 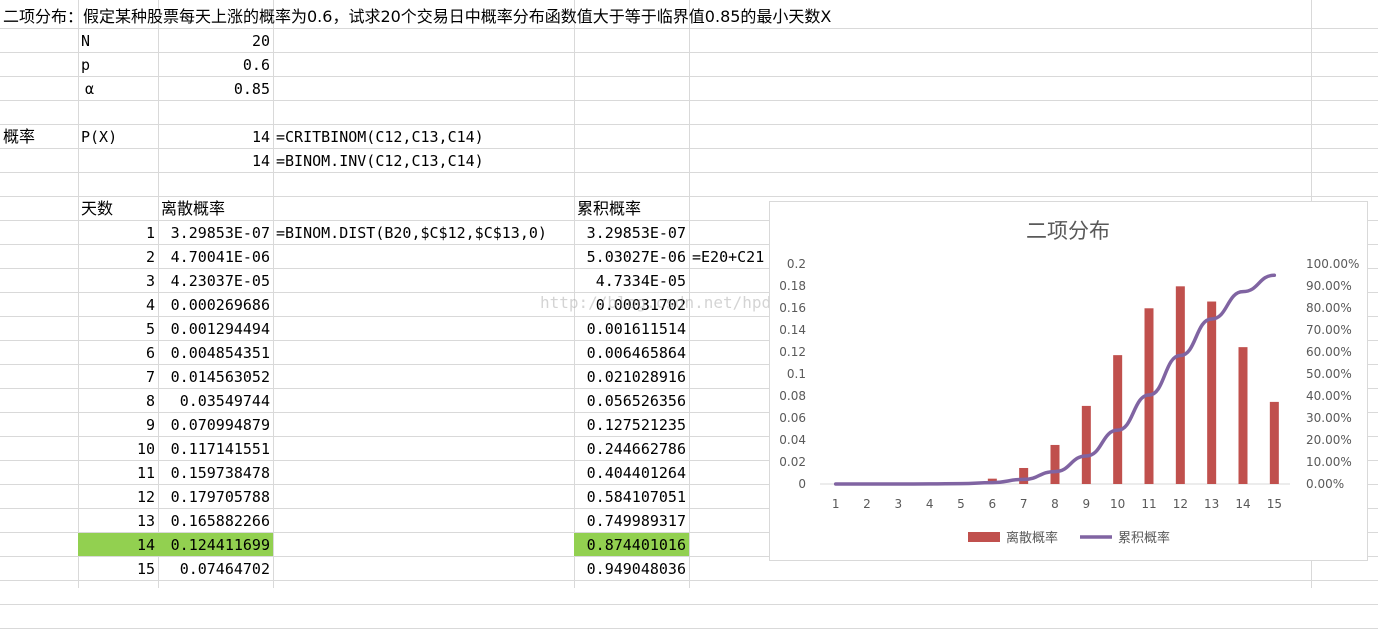 What do you see at coordinates (215, 568) in the screenshot?
I see `row-discrete: 0.07464702` at bounding box center [215, 568].